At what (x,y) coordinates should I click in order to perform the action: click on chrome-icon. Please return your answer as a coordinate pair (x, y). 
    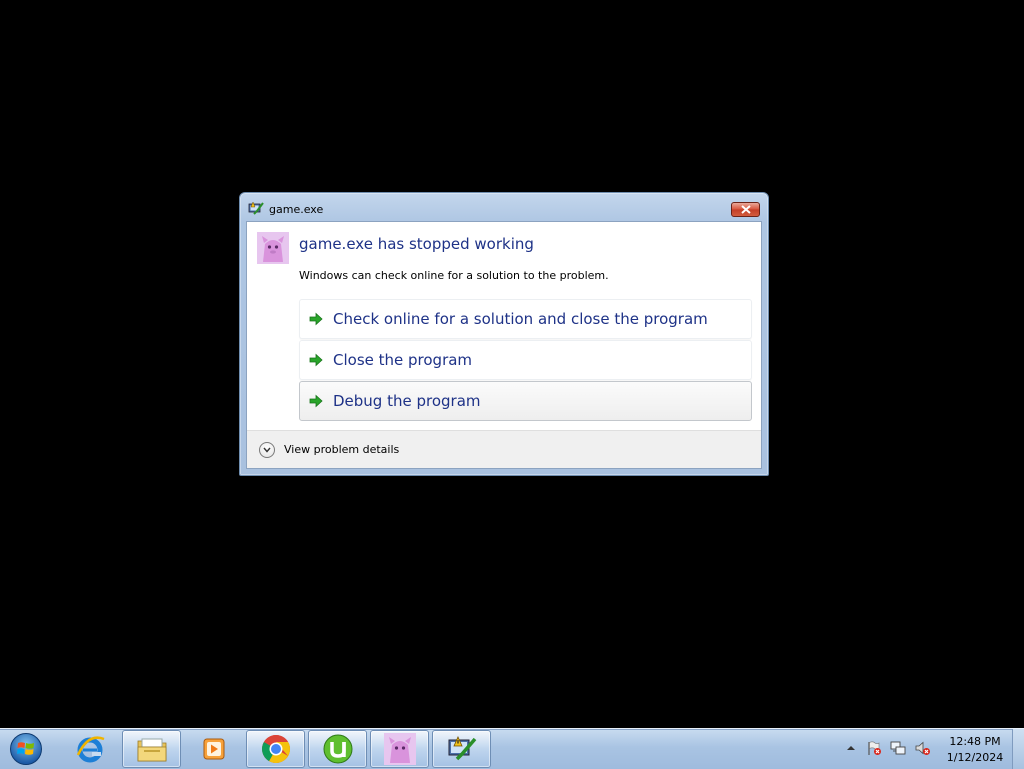
    Looking at the image, I should click on (275, 749).